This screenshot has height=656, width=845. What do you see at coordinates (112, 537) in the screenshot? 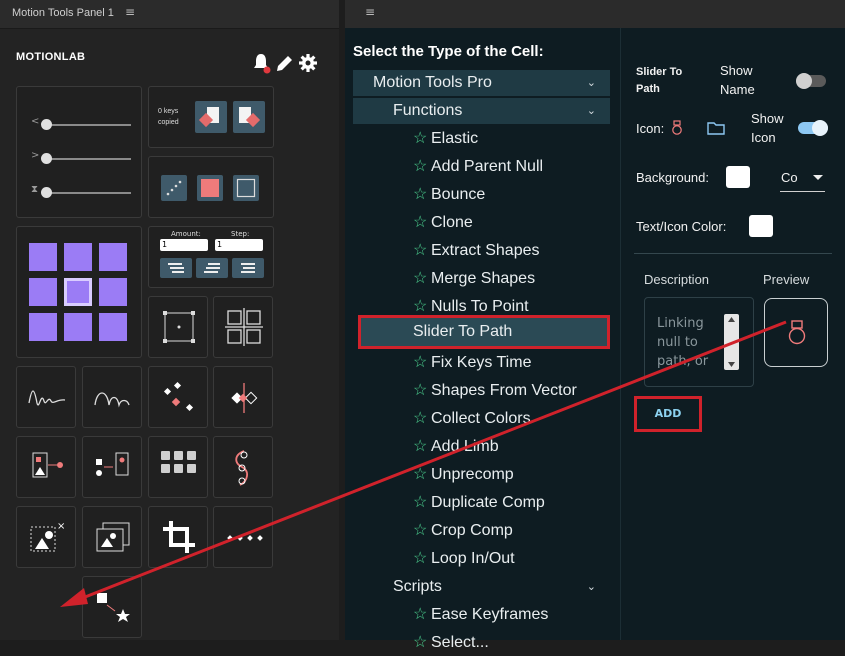
I see `precomp-cell` at bounding box center [112, 537].